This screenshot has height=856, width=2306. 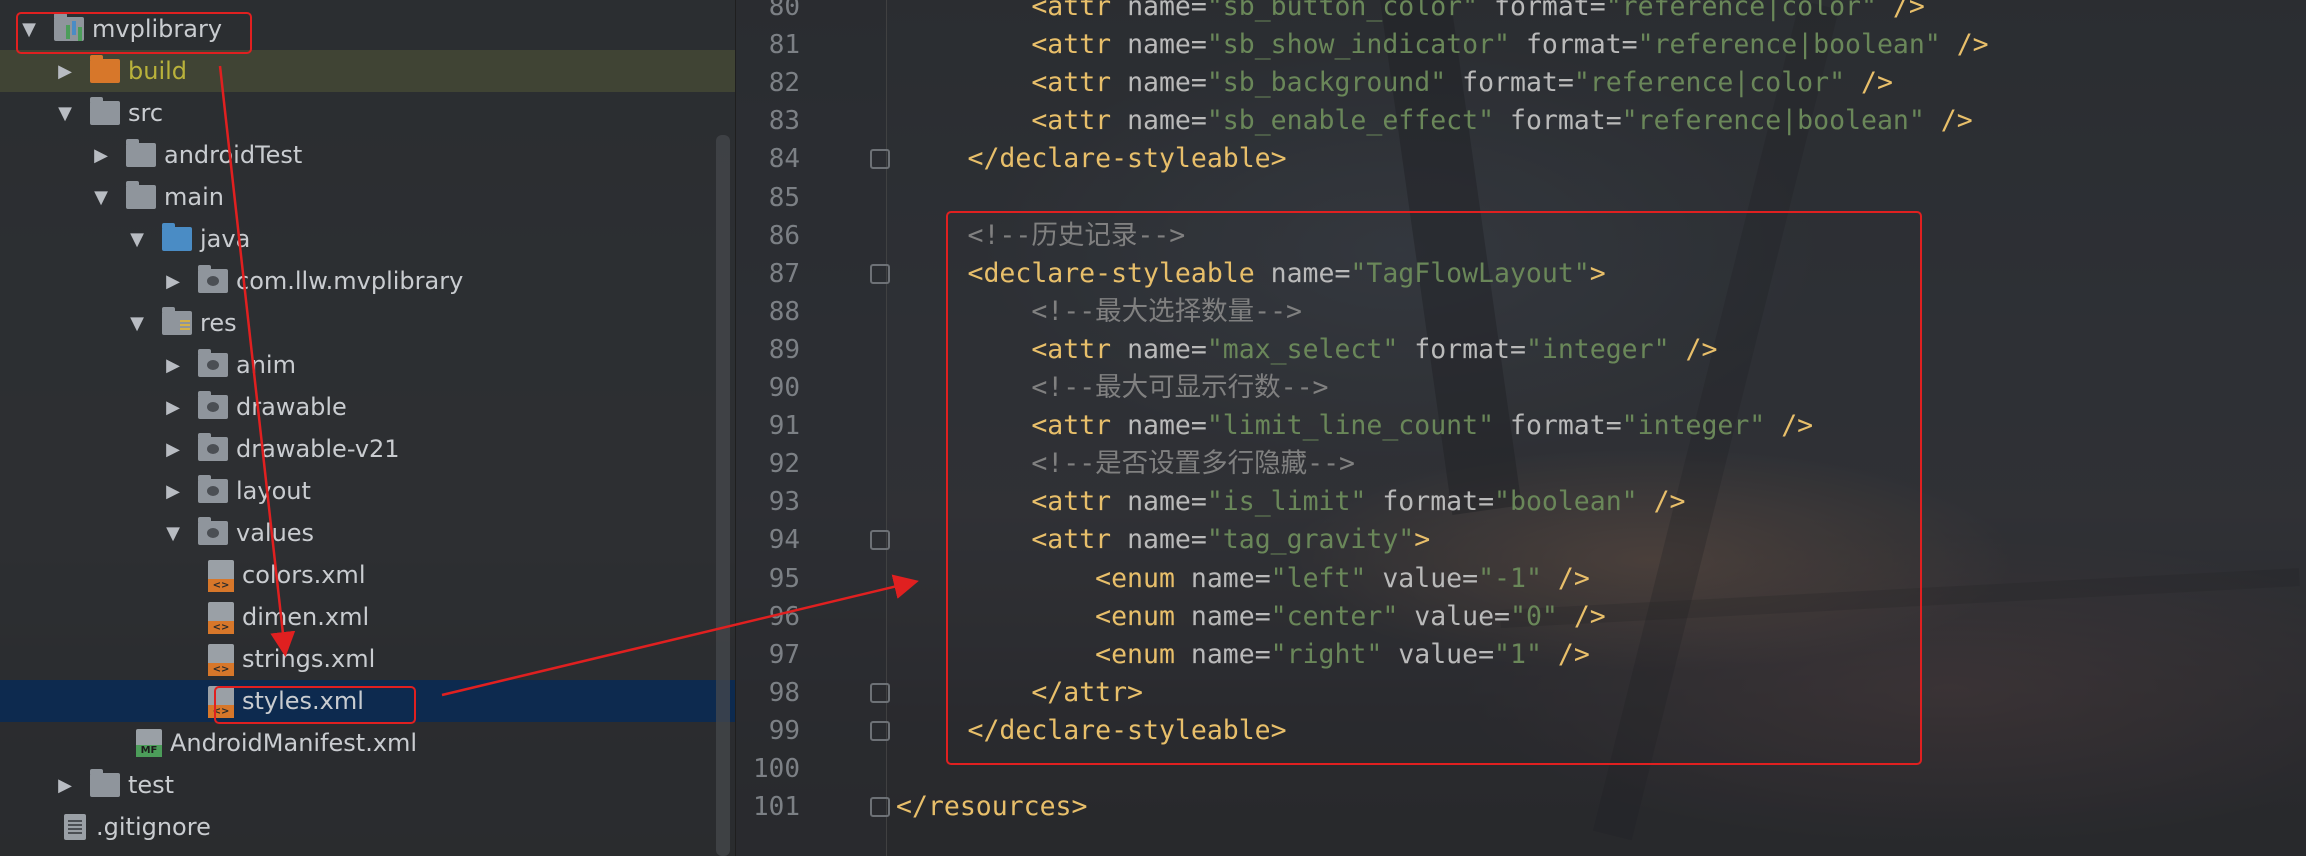 What do you see at coordinates (221, 660) in the screenshot?
I see `xml-file-icon` at bounding box center [221, 660].